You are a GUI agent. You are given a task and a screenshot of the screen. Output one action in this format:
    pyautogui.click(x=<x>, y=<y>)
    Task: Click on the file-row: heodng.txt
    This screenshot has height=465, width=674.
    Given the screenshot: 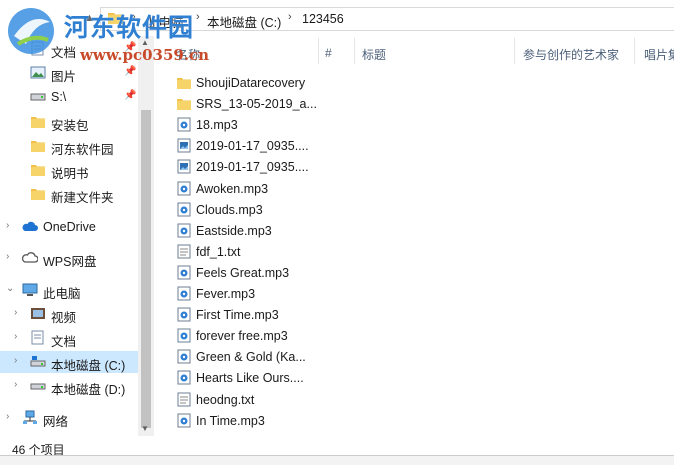 What is the action you would take?
    pyautogui.click(x=245, y=399)
    